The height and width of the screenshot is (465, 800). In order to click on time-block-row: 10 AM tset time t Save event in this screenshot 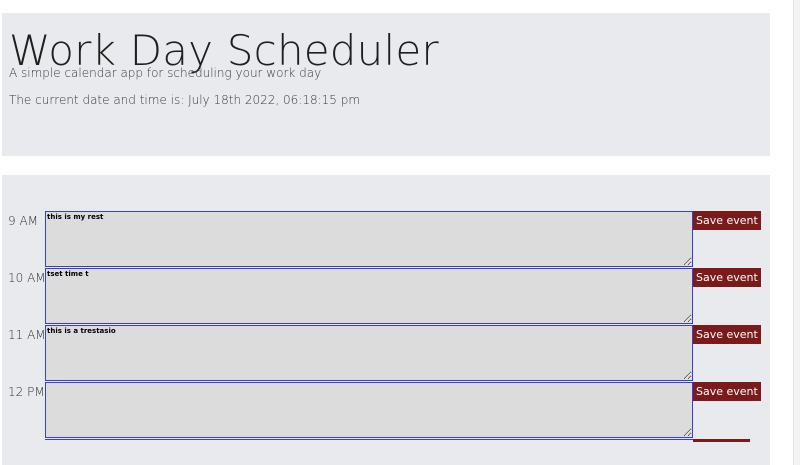, I will do `click(400, 296)`.